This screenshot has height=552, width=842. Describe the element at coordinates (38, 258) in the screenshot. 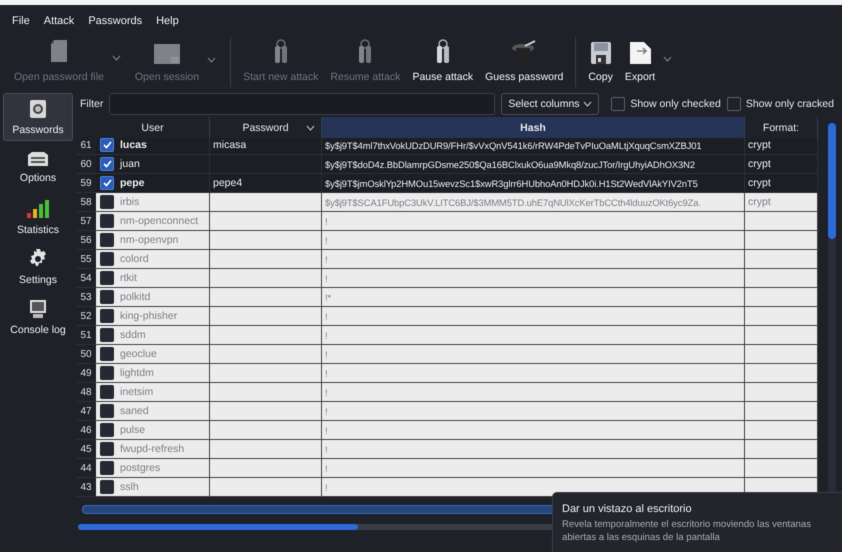

I see `settings-icon` at that location.